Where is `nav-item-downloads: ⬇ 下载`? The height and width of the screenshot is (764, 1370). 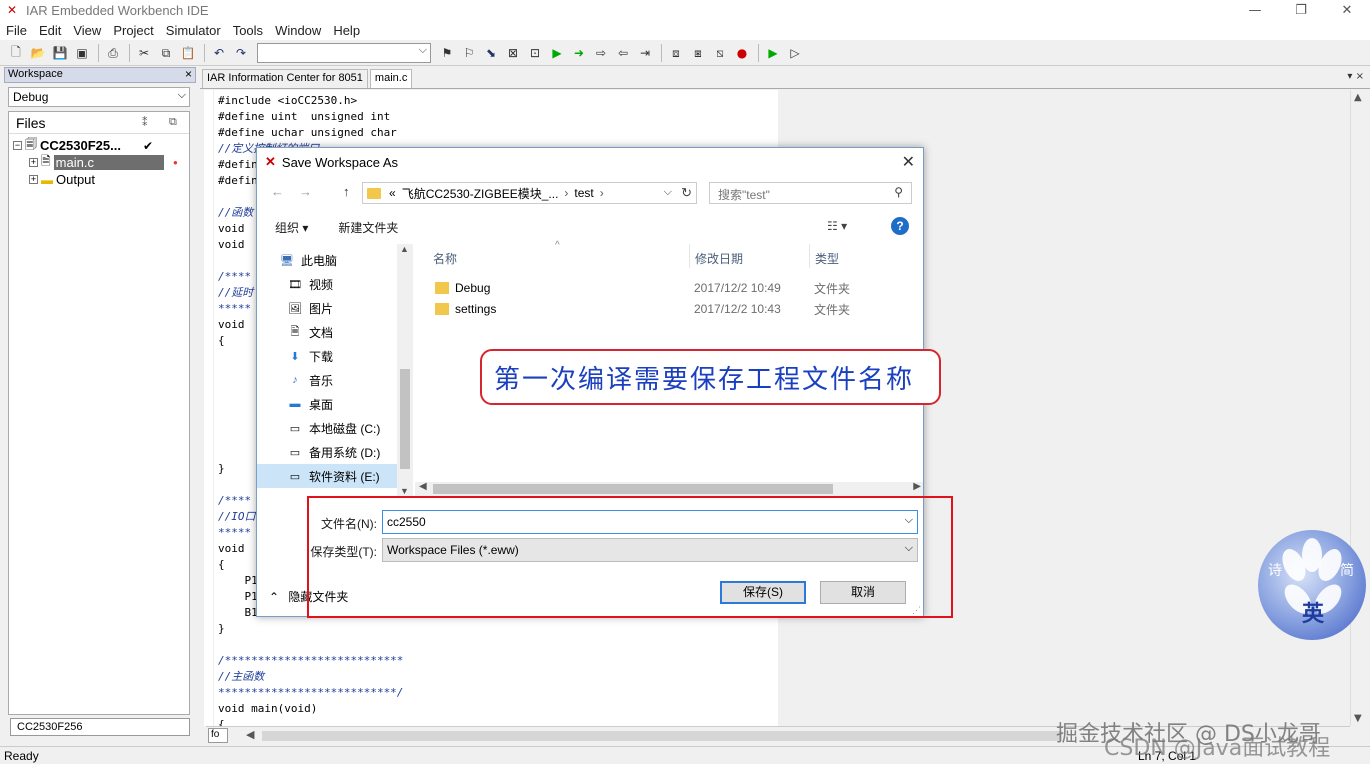
nav-item-downloads: ⬇ 下载 is located at coordinates (342, 356).